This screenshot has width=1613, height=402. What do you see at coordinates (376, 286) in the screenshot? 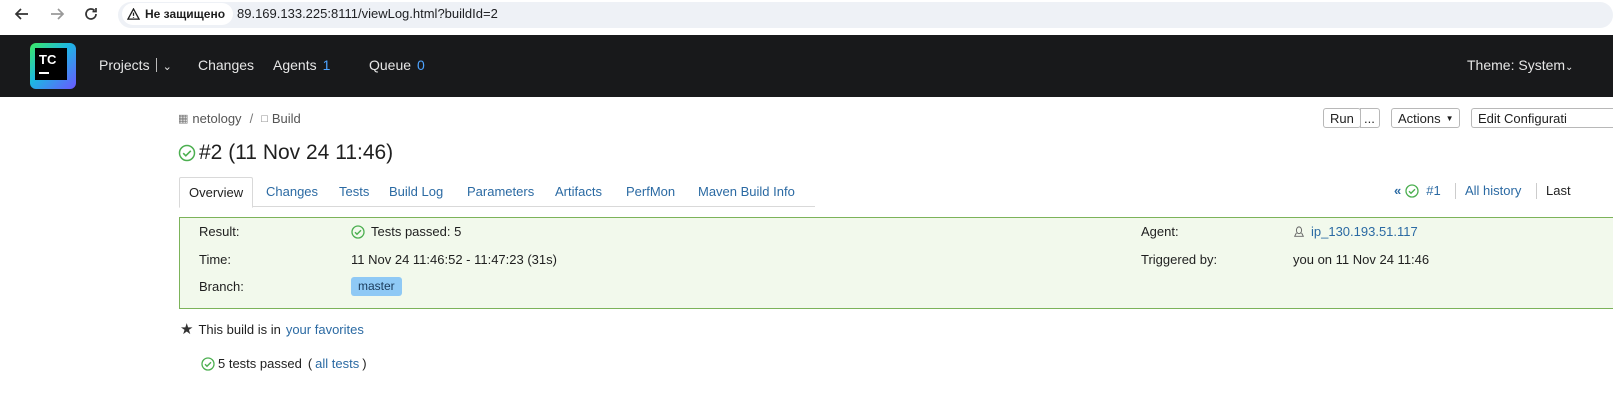
I see `branch-badge: master` at bounding box center [376, 286].